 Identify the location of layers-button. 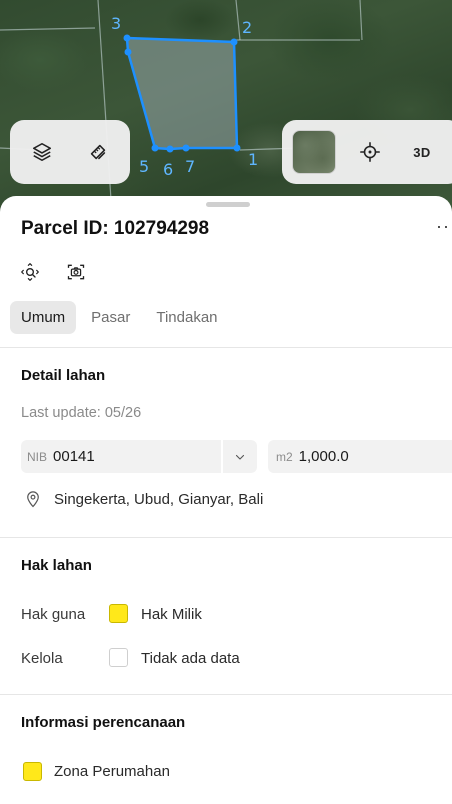
(42, 152).